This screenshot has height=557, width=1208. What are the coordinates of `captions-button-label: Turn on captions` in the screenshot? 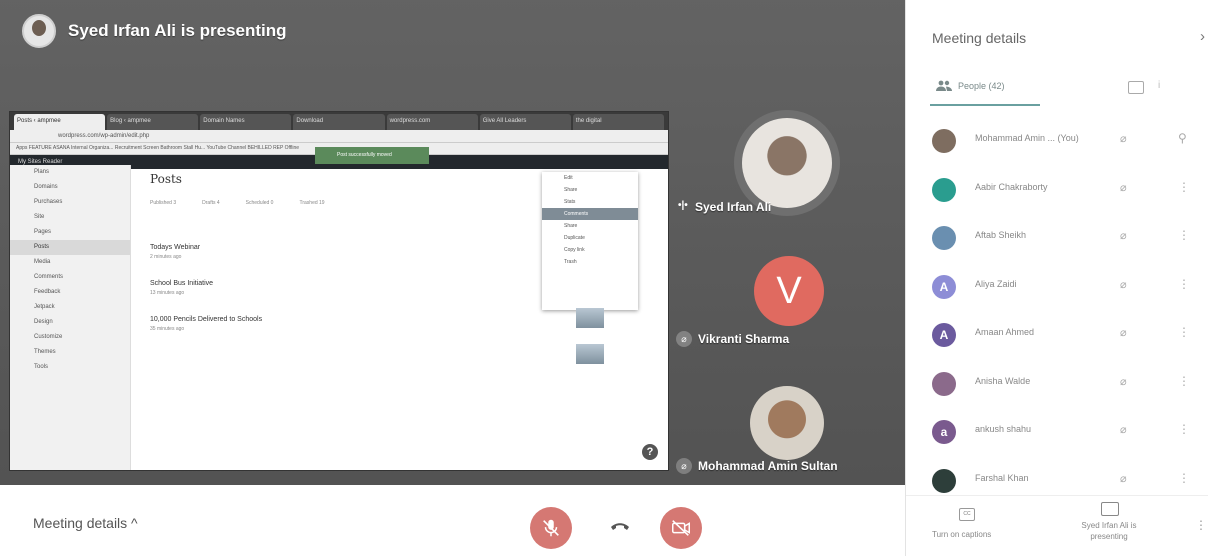 It's located at (961, 534).